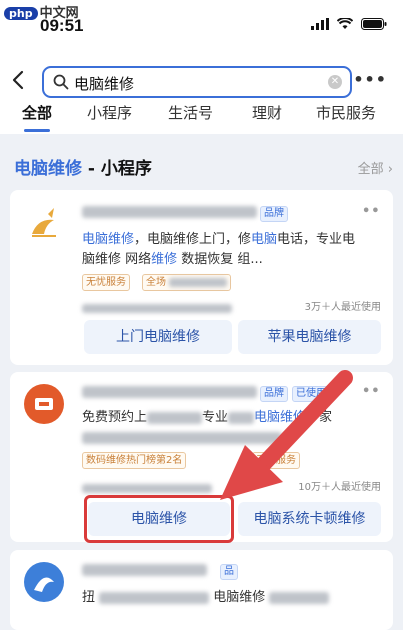  What do you see at coordinates (342, 307) in the screenshot?
I see `usage-count: 3万＋人最近使用` at bounding box center [342, 307].